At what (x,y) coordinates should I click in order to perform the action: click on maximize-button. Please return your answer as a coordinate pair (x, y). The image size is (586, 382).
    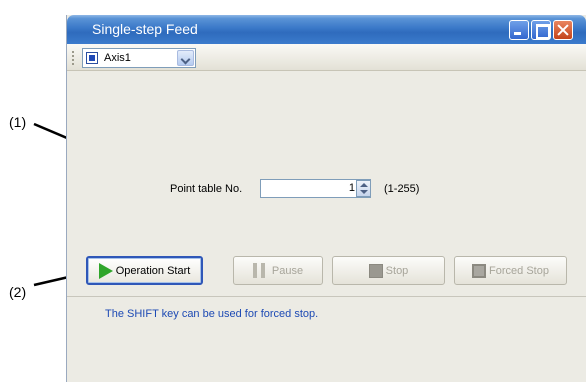
    Looking at the image, I should click on (541, 30).